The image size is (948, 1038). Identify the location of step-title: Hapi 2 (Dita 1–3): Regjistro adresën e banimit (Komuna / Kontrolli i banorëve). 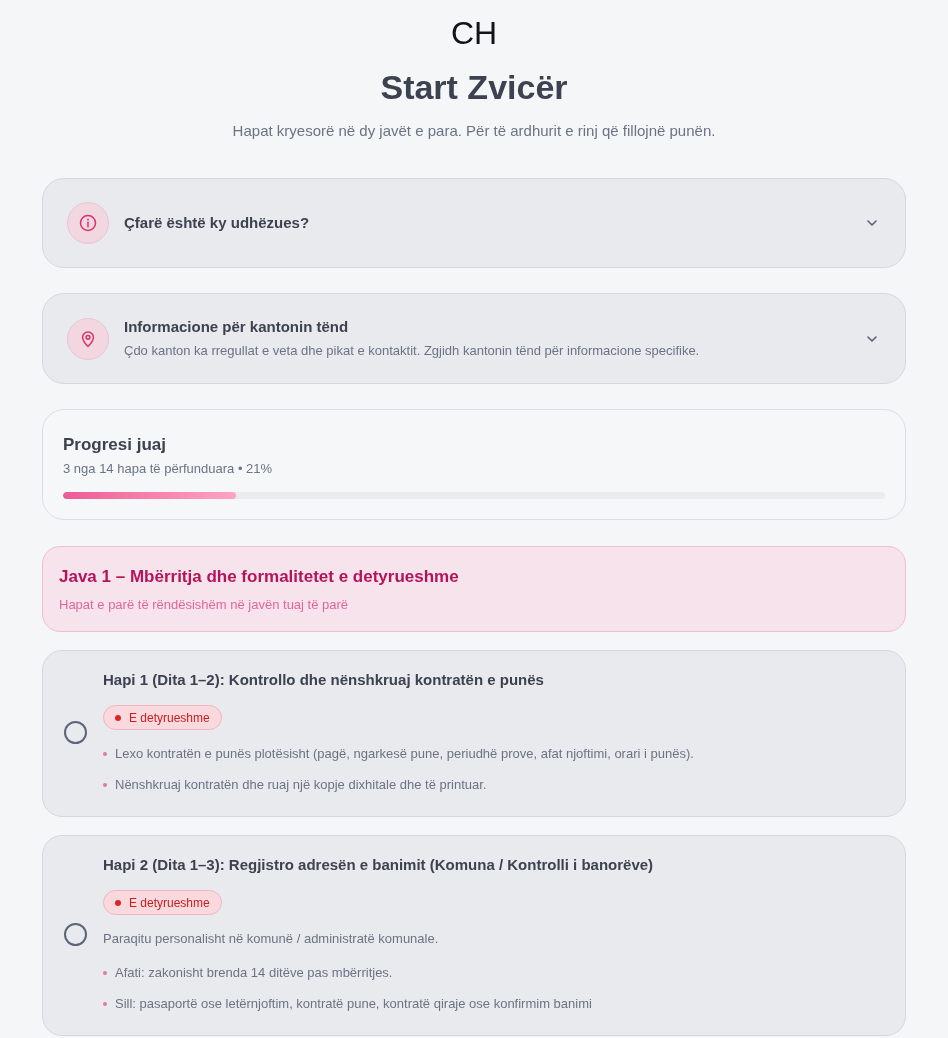
(378, 865).